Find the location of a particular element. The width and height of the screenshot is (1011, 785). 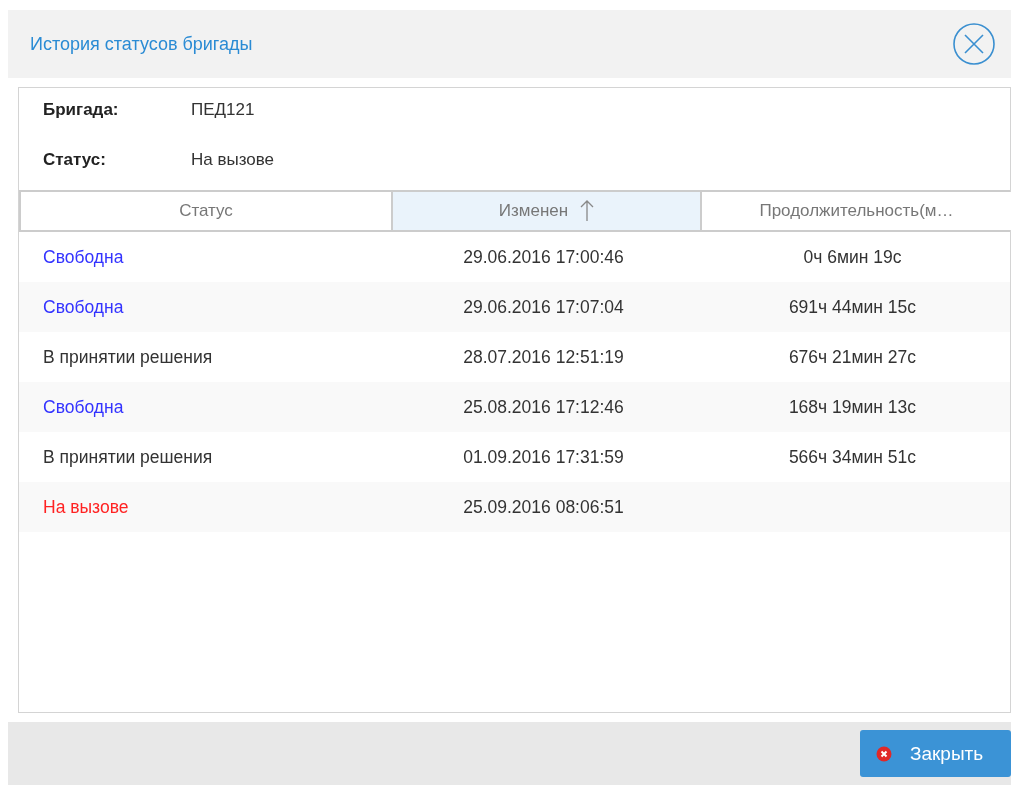

table-cell: 0ч 6мин 19с is located at coordinates (852, 257).